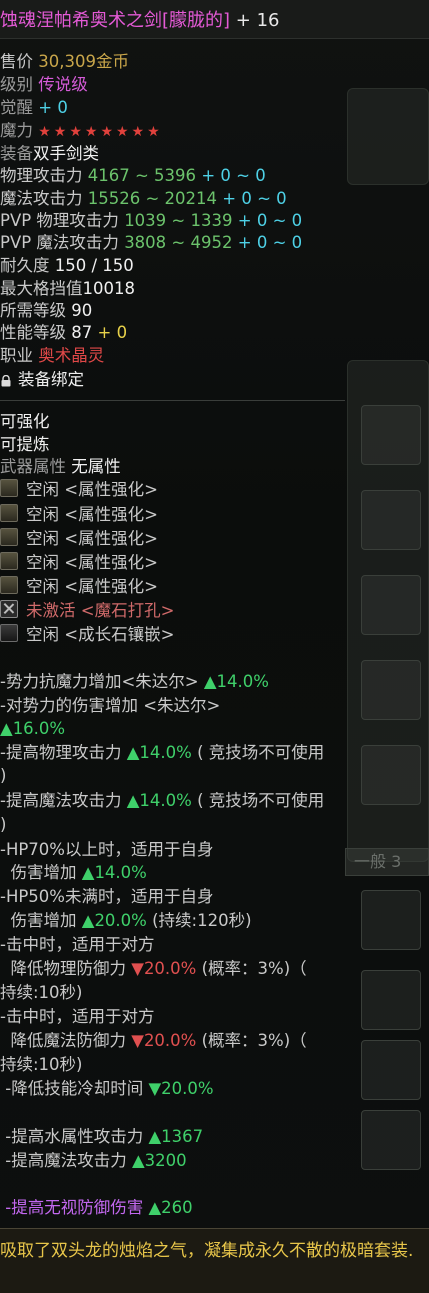  I want to click on background-panel, so click(388, 136).